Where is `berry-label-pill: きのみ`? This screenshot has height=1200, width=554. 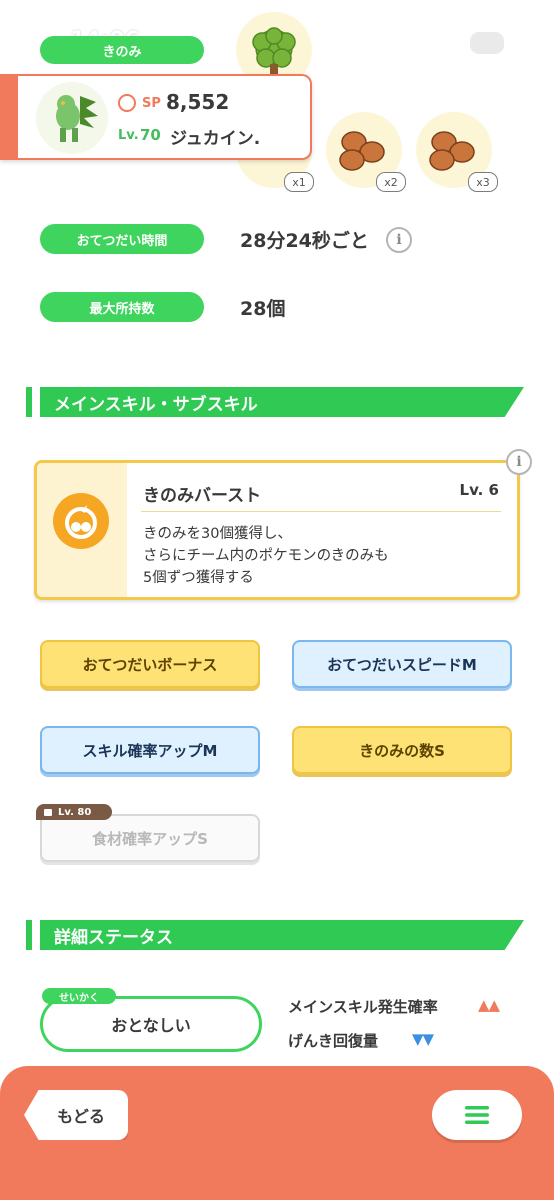 berry-label-pill: きのみ is located at coordinates (122, 50).